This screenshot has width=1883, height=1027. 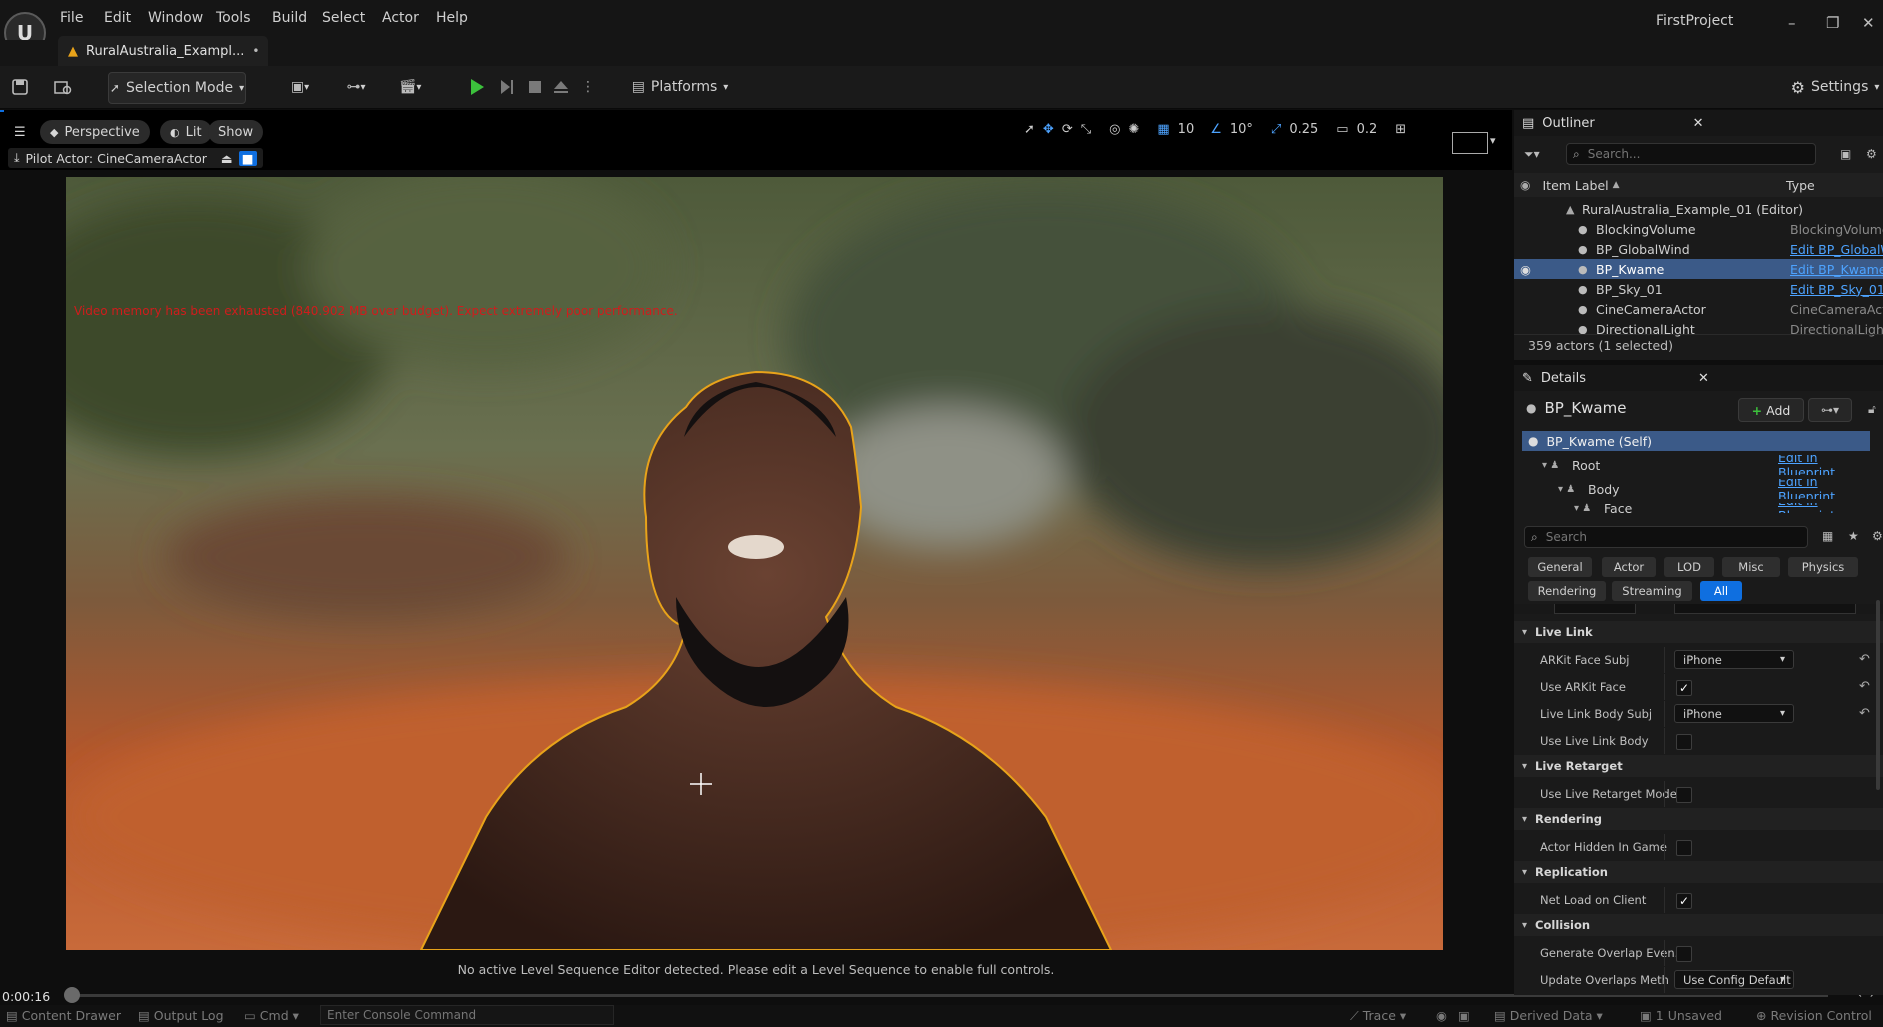 I want to click on edit-blueprint-link: Edit BP_Sky_01, so click(x=1836, y=289).